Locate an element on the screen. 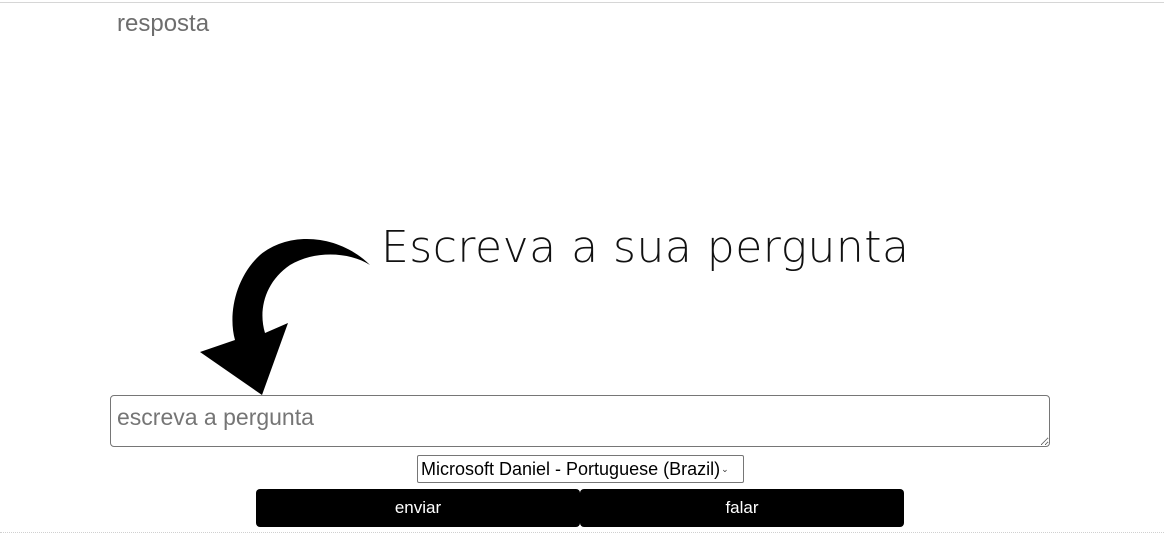 The width and height of the screenshot is (1164, 542). speak-button: falar is located at coordinates (742, 508).